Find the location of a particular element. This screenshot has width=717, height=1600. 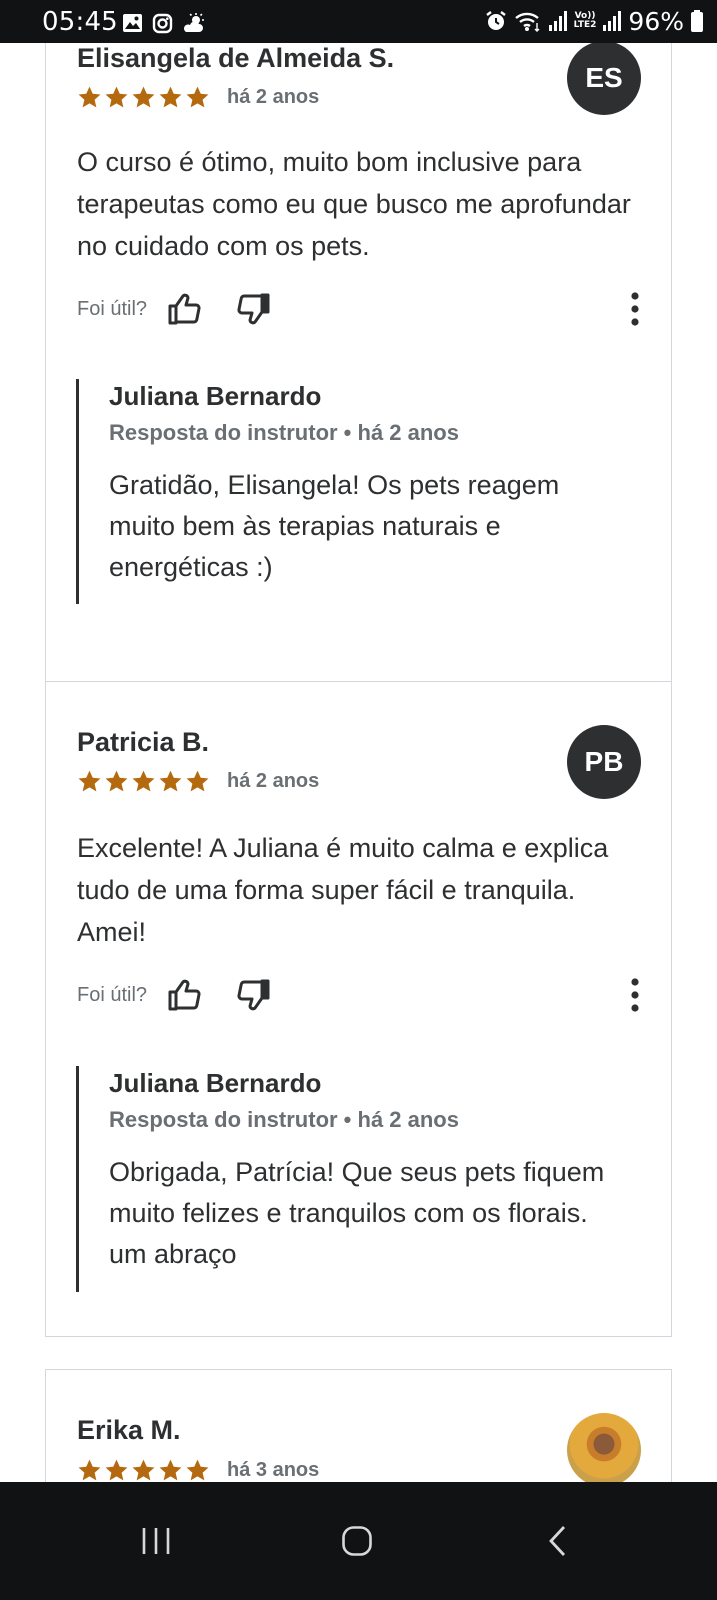

home-icon is located at coordinates (357, 1541).